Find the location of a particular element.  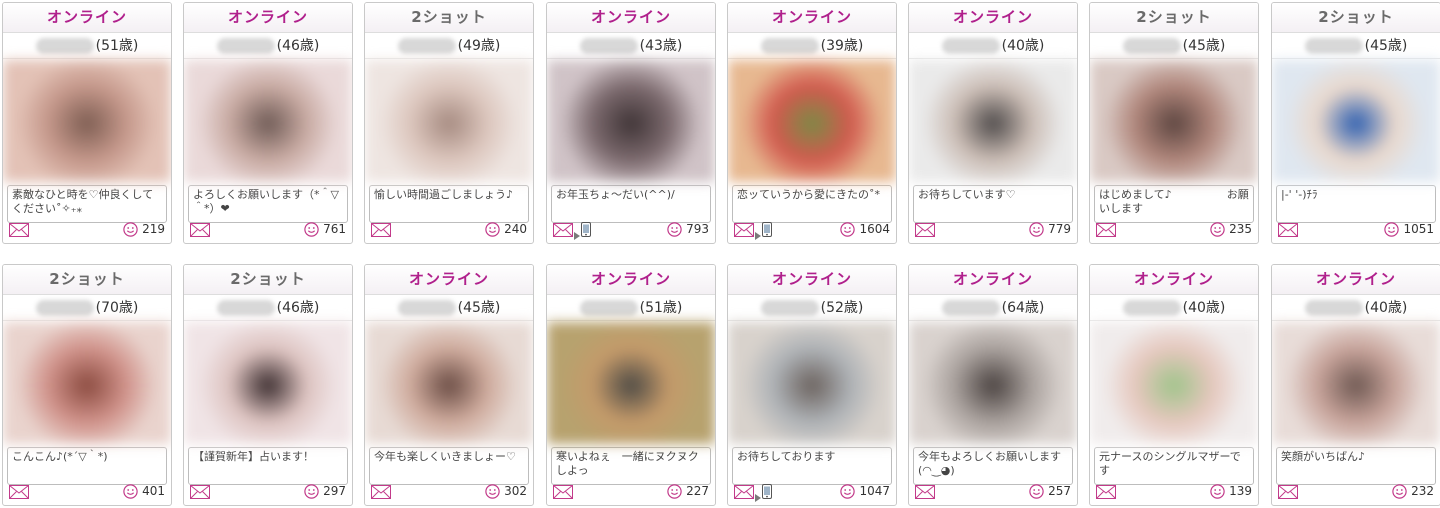

profile-card: 2ショット (49歳) 愉しい時間過ごしましょう♪ 240 is located at coordinates (449, 123).